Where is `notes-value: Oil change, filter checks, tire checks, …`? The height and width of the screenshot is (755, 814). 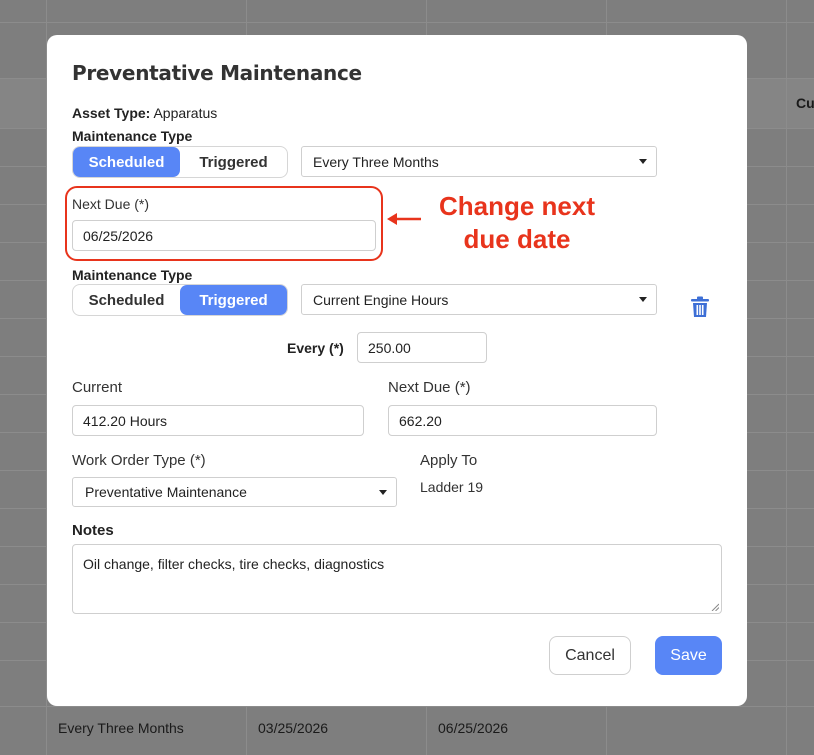
notes-value: Oil change, filter checks, tire checks, … is located at coordinates (234, 564).